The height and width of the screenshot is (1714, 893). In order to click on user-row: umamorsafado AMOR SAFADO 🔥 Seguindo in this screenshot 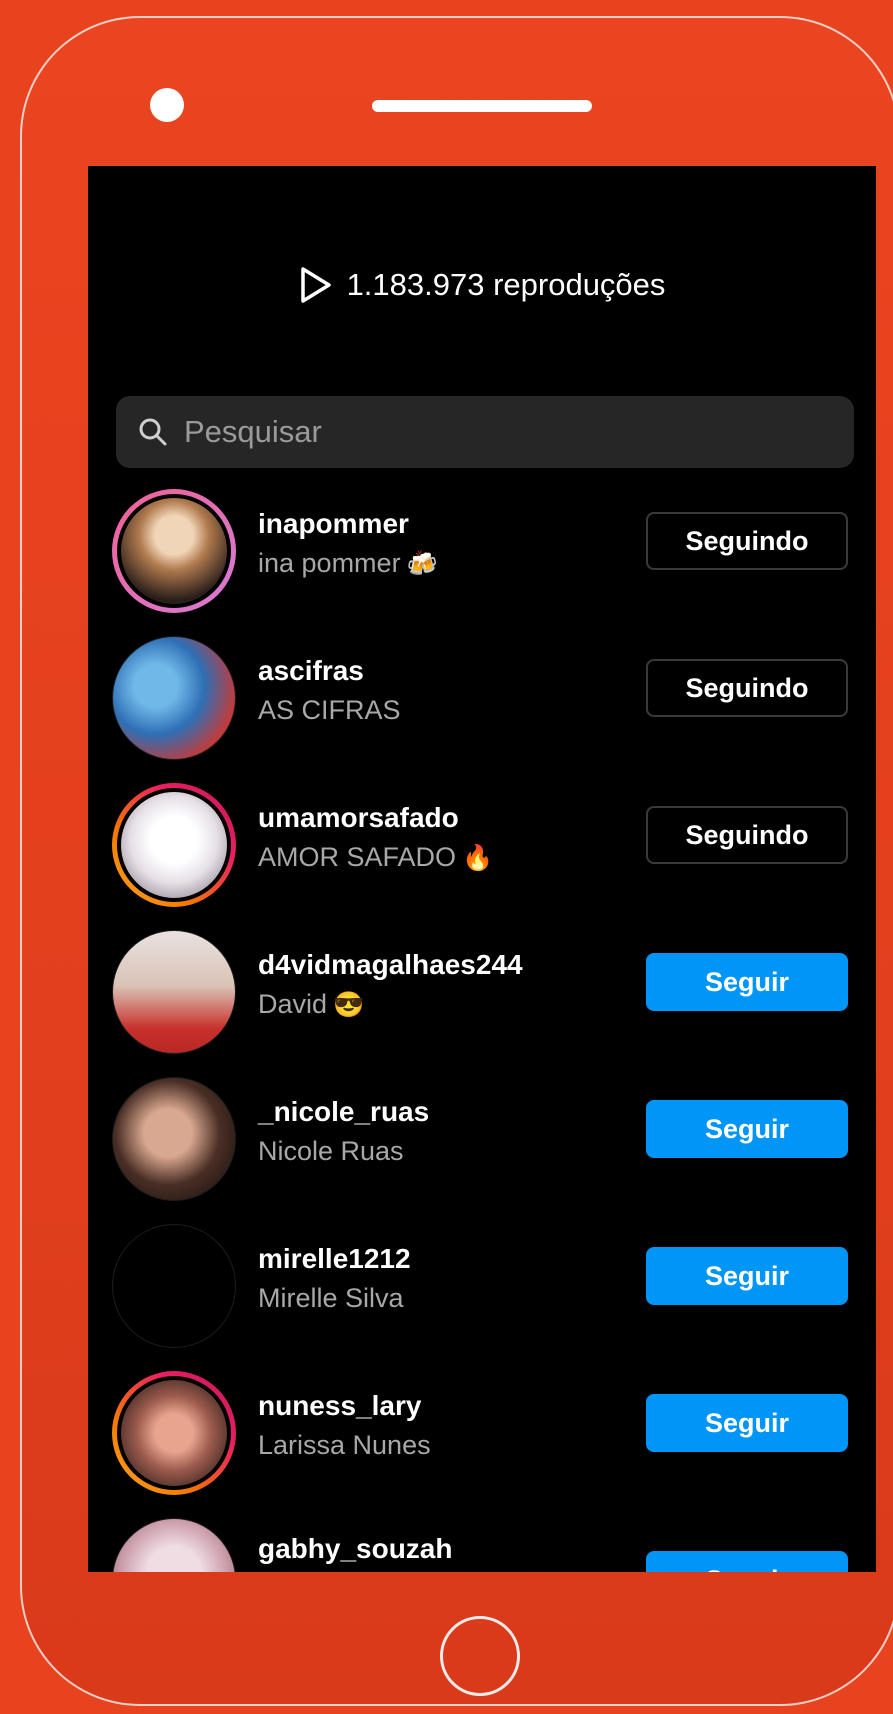, I will do `click(482, 845)`.